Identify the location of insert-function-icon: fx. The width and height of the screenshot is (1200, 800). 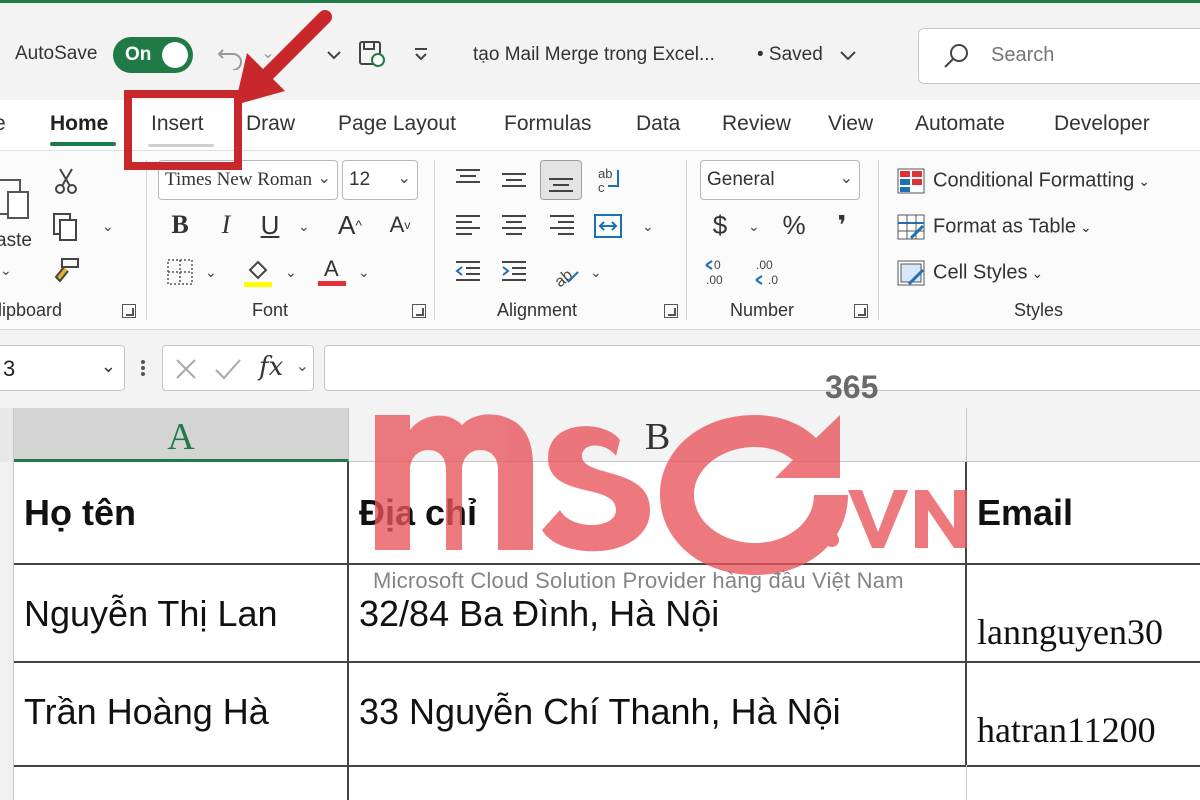
(271, 367).